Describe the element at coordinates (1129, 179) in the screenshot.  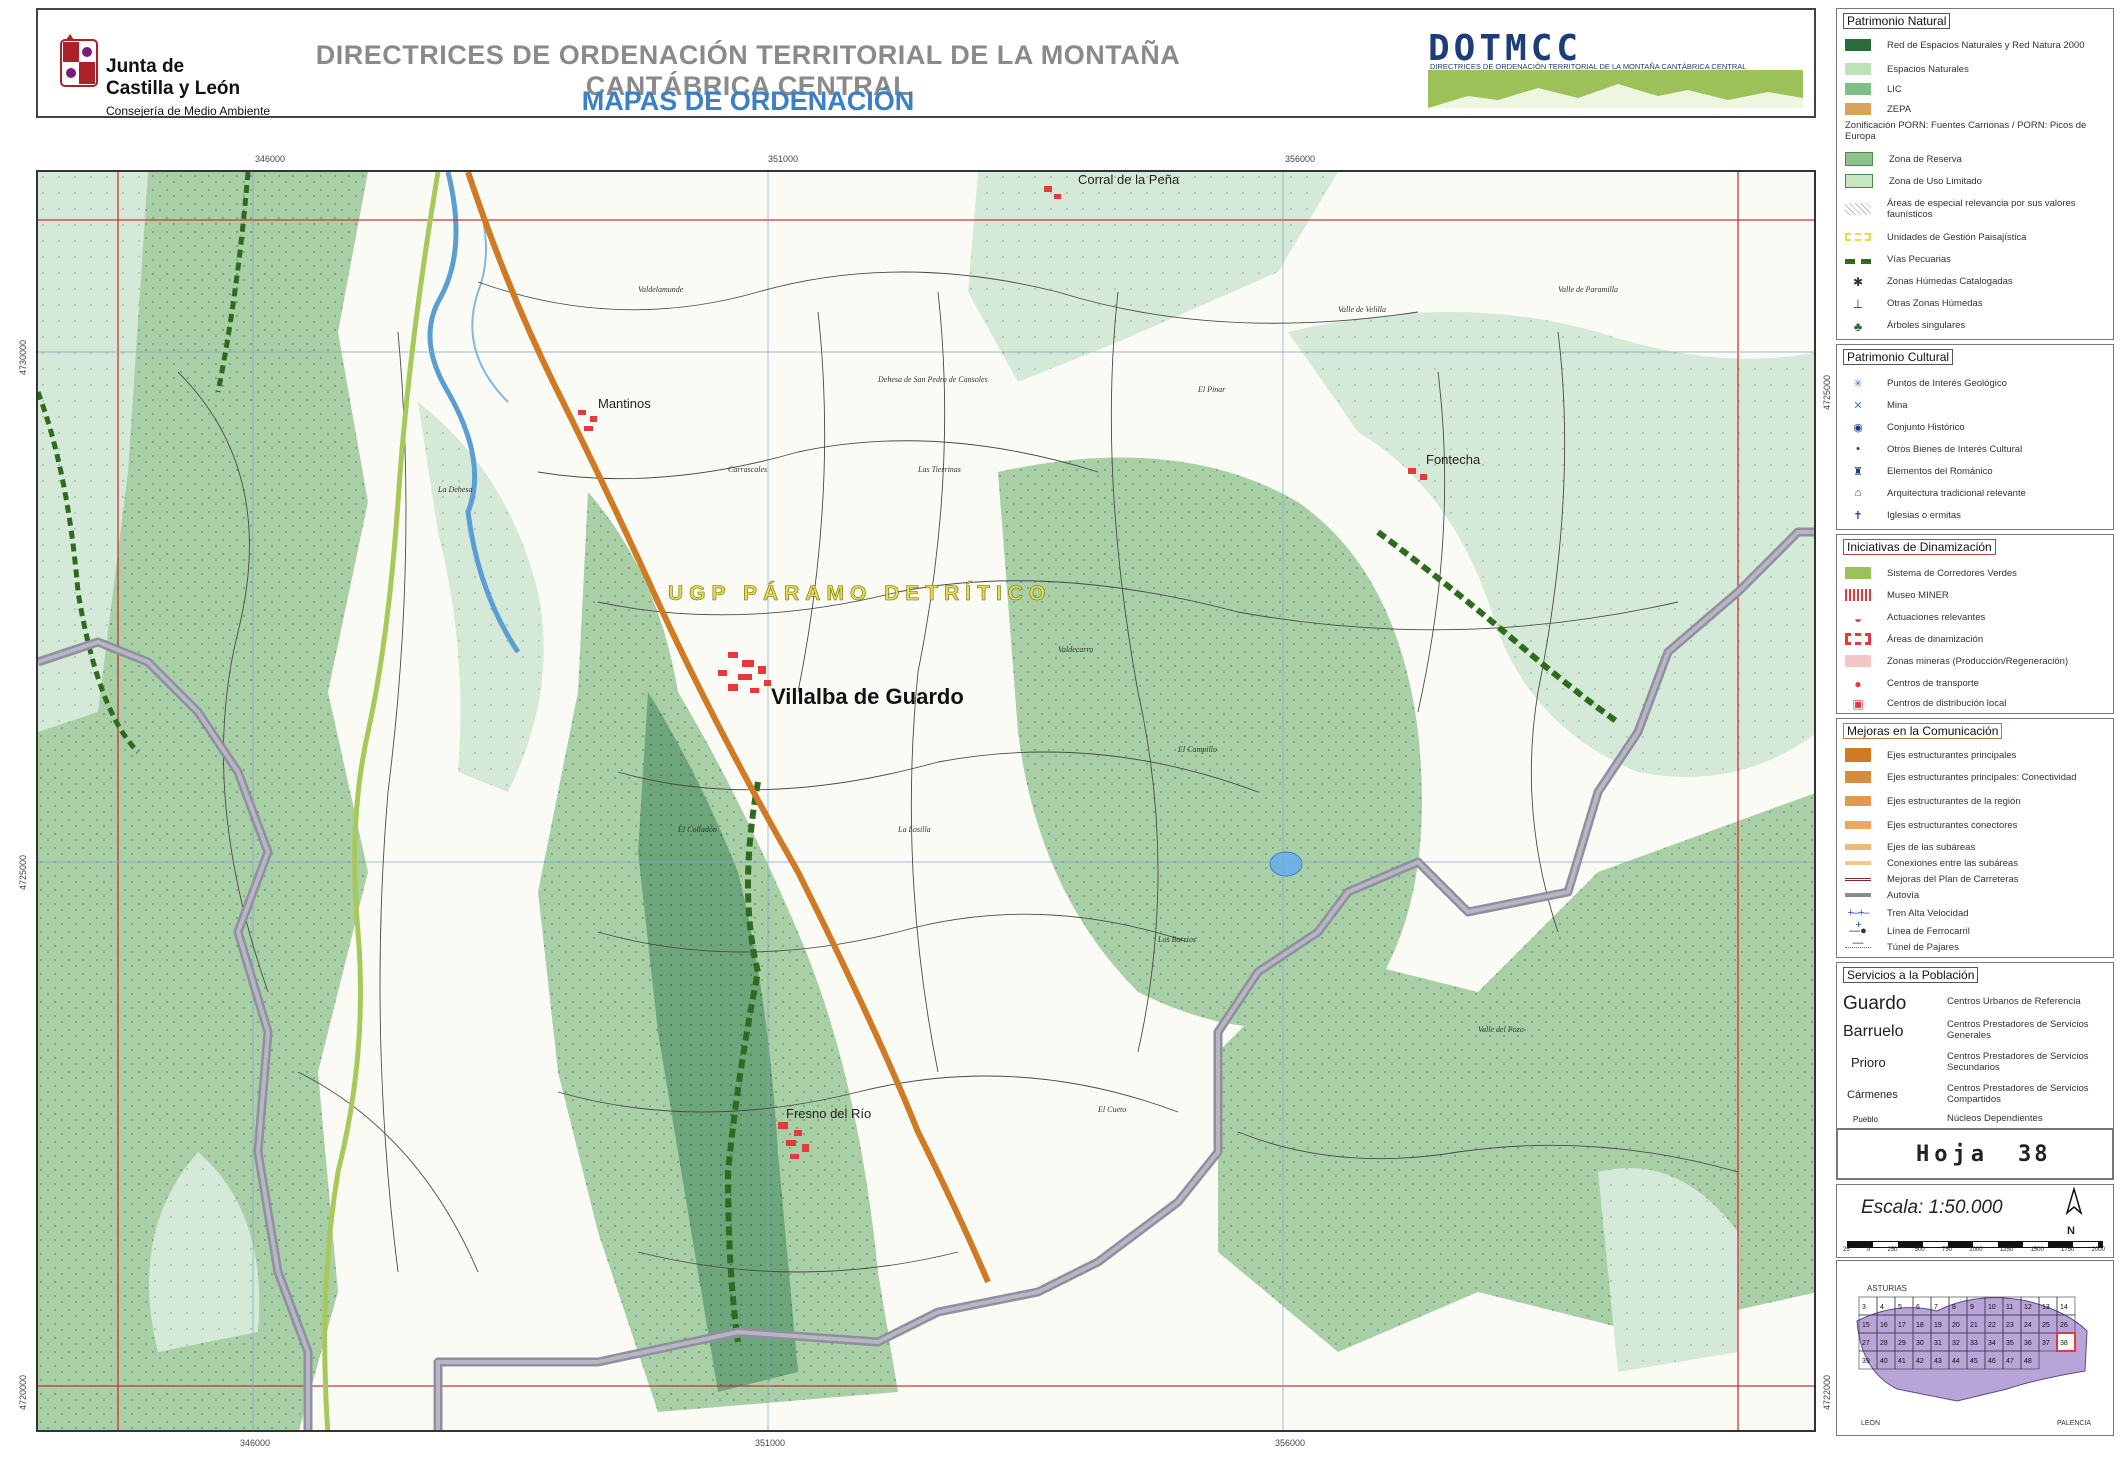
I see `place-corral-de-la-pena: Corral de la Peña` at that location.